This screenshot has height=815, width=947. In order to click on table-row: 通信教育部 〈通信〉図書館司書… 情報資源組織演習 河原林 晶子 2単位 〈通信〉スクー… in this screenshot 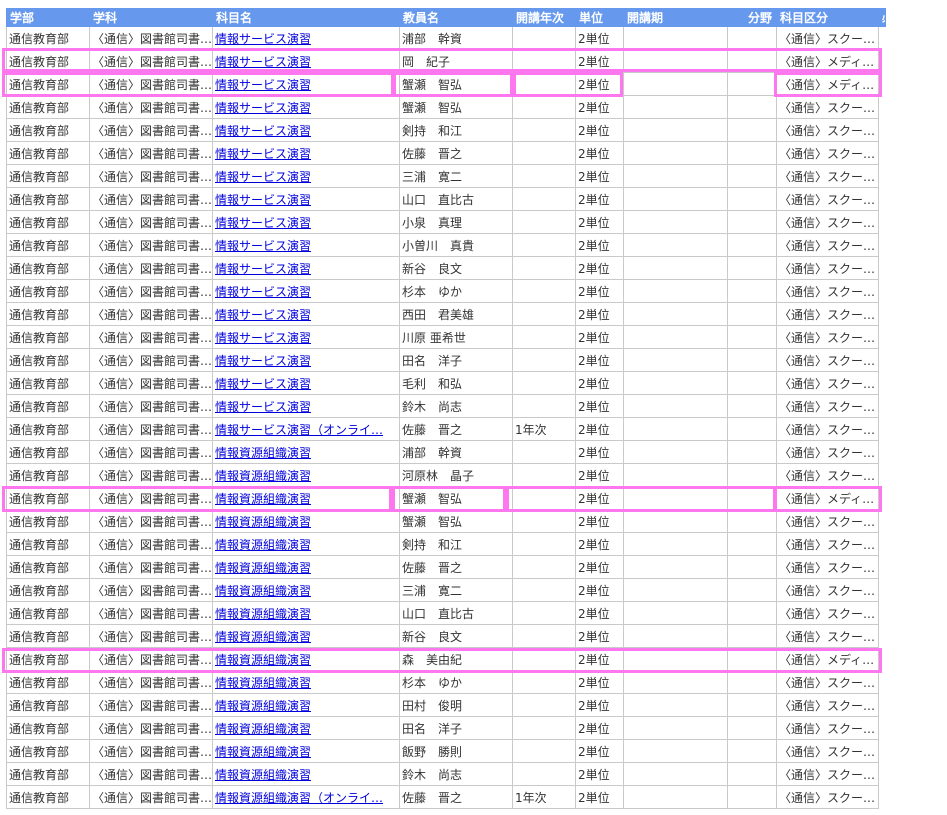, I will do `click(446, 475)`.